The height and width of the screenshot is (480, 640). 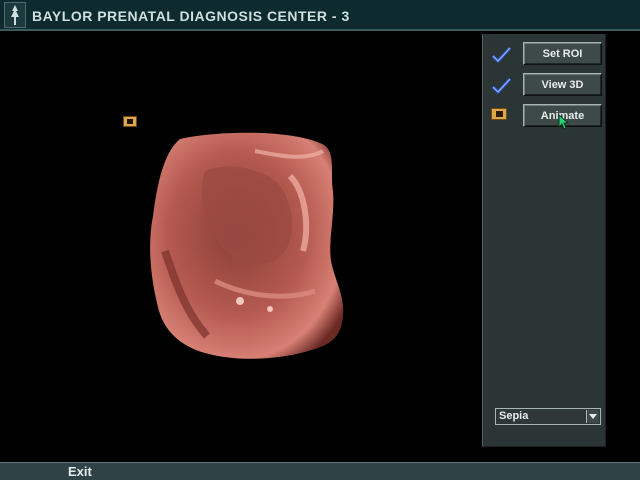 What do you see at coordinates (499, 114) in the screenshot?
I see `animate-icon` at bounding box center [499, 114].